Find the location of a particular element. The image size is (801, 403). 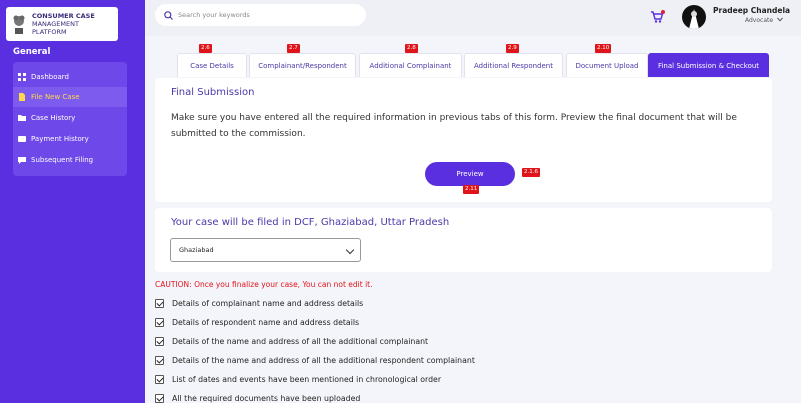

sidebar-item-label: Dashboard is located at coordinates (50, 77).